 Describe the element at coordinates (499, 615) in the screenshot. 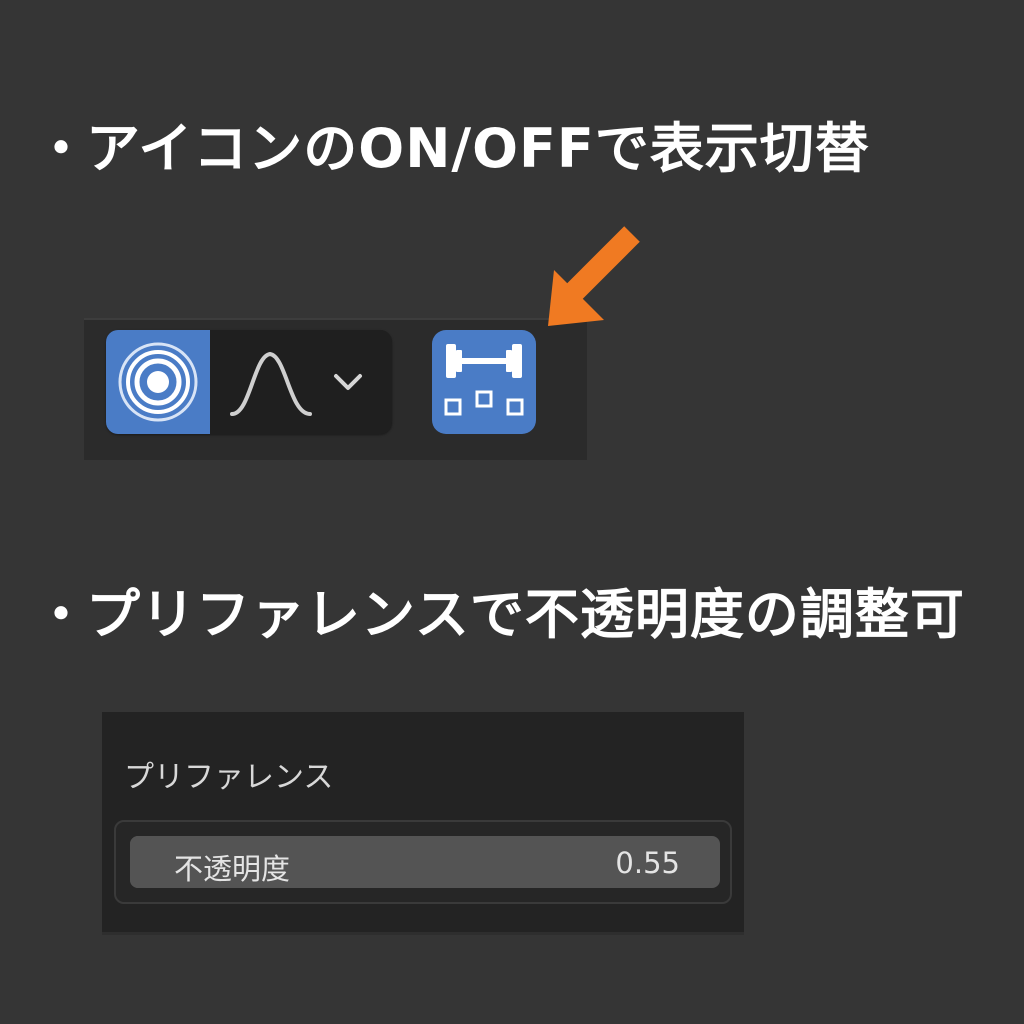

I see `heading-preferences: ・プリファレンスで不透明度の調整可` at that location.